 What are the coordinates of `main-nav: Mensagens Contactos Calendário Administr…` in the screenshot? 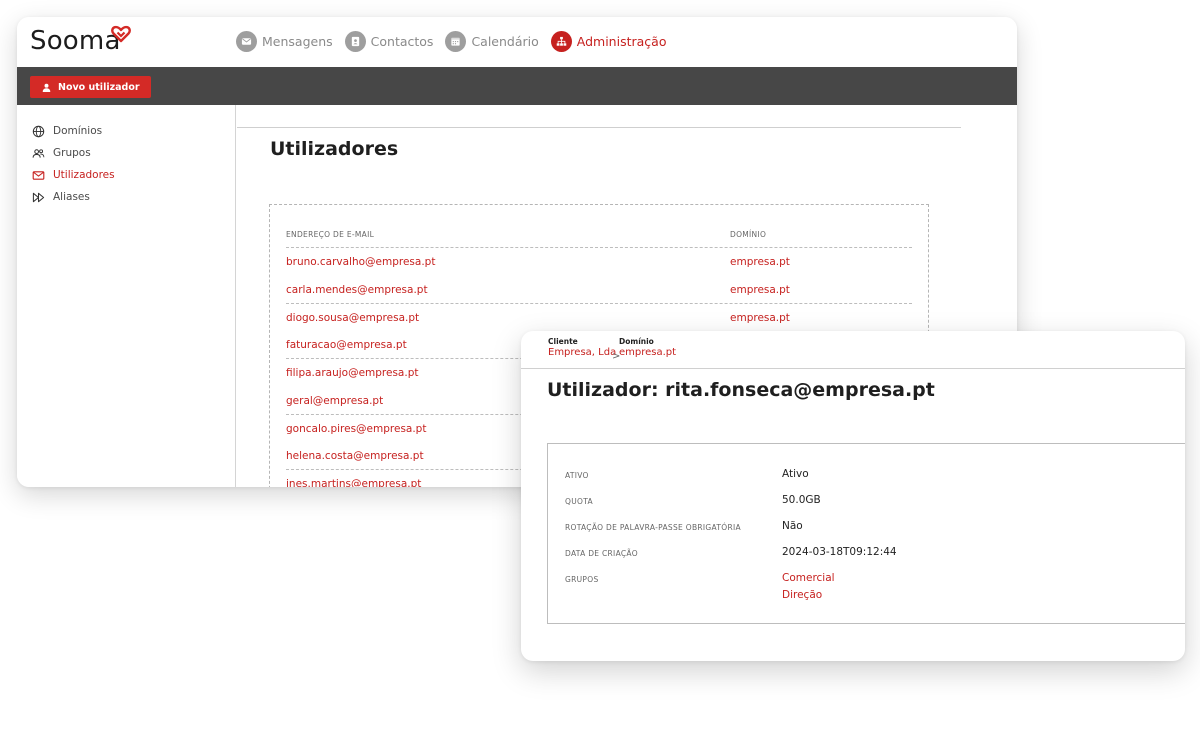 It's located at (451, 41).